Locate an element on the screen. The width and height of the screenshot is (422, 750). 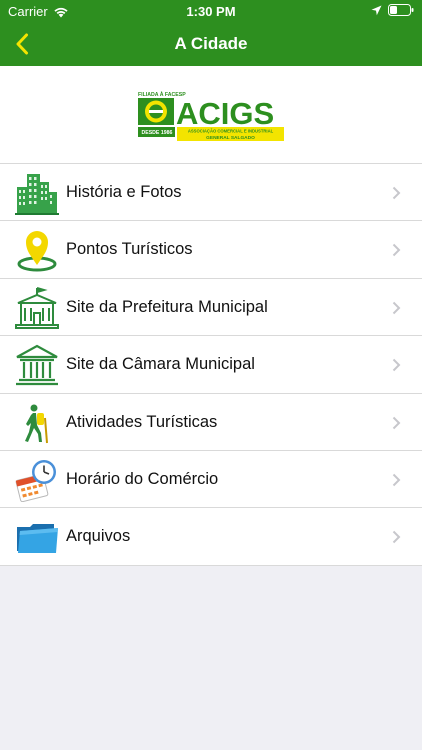
menu-item-prefeitura: Site da Prefeitura Municipal is located at coordinates (211, 308).